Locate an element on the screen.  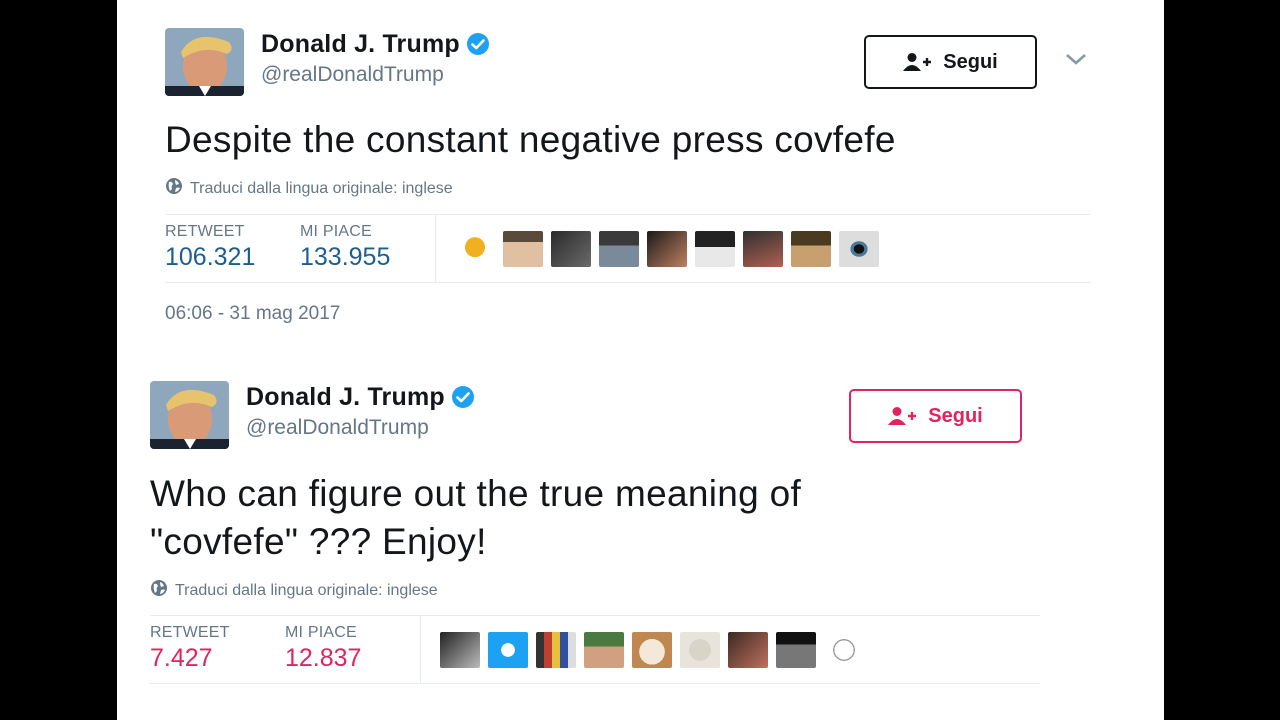
like-stat: MI PIACE 12.837 is located at coordinates (323, 648).